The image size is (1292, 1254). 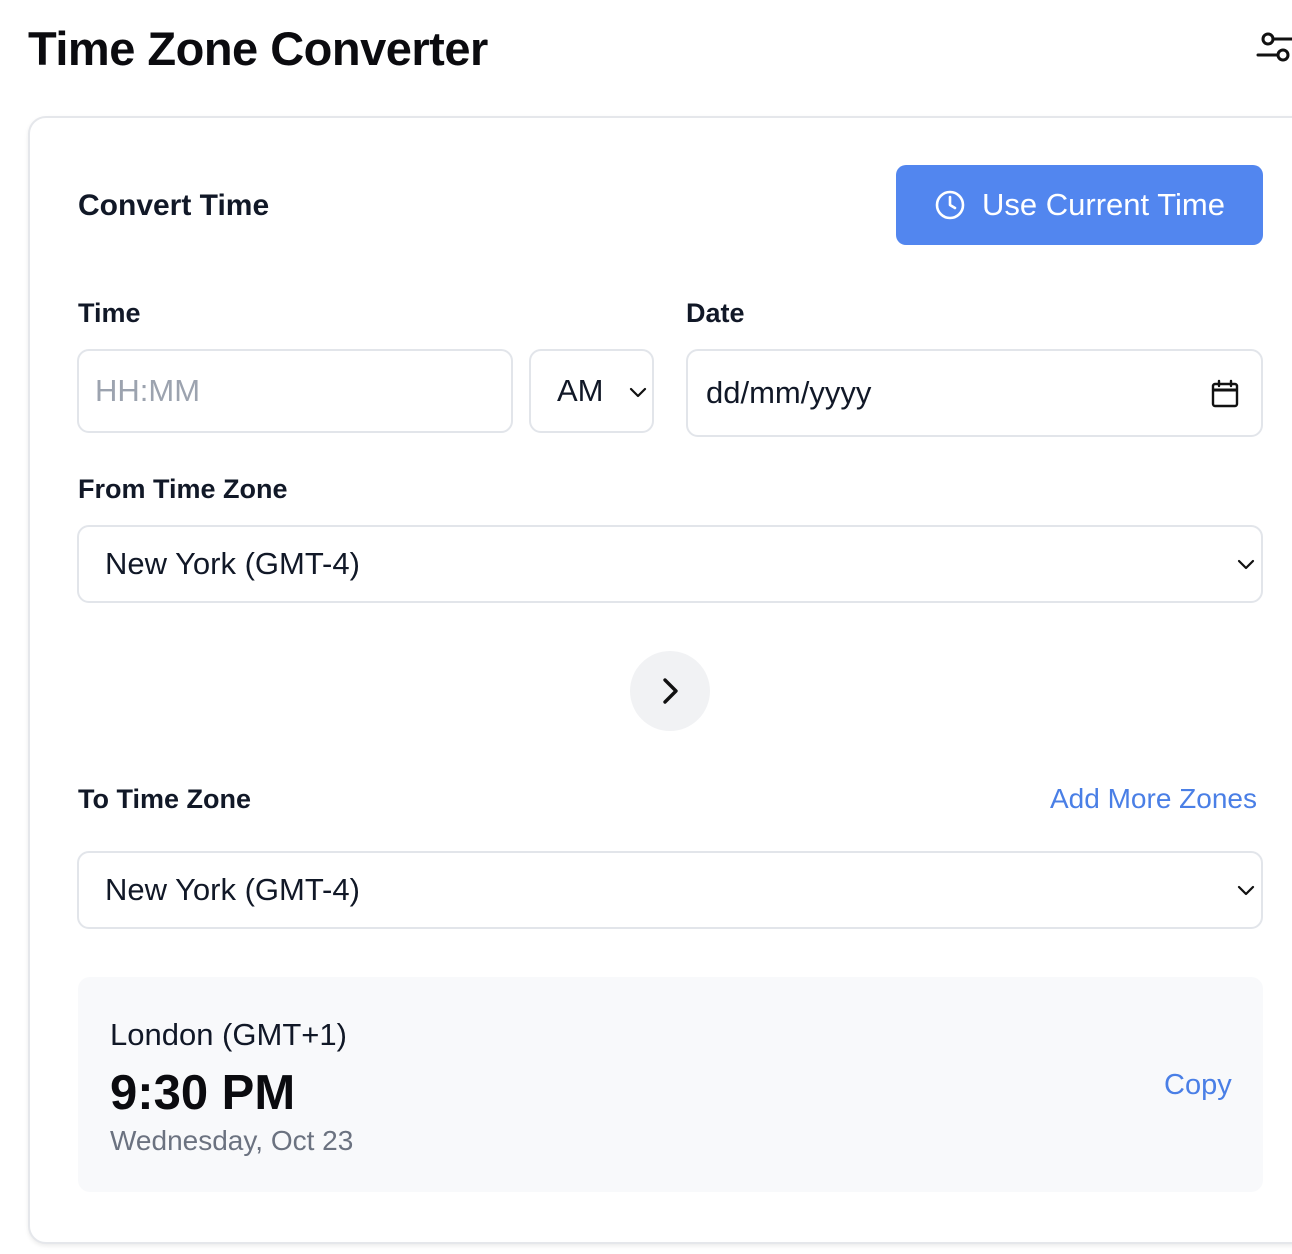 I want to click on use-current-time-button: Use Current Time, so click(x=1079, y=205).